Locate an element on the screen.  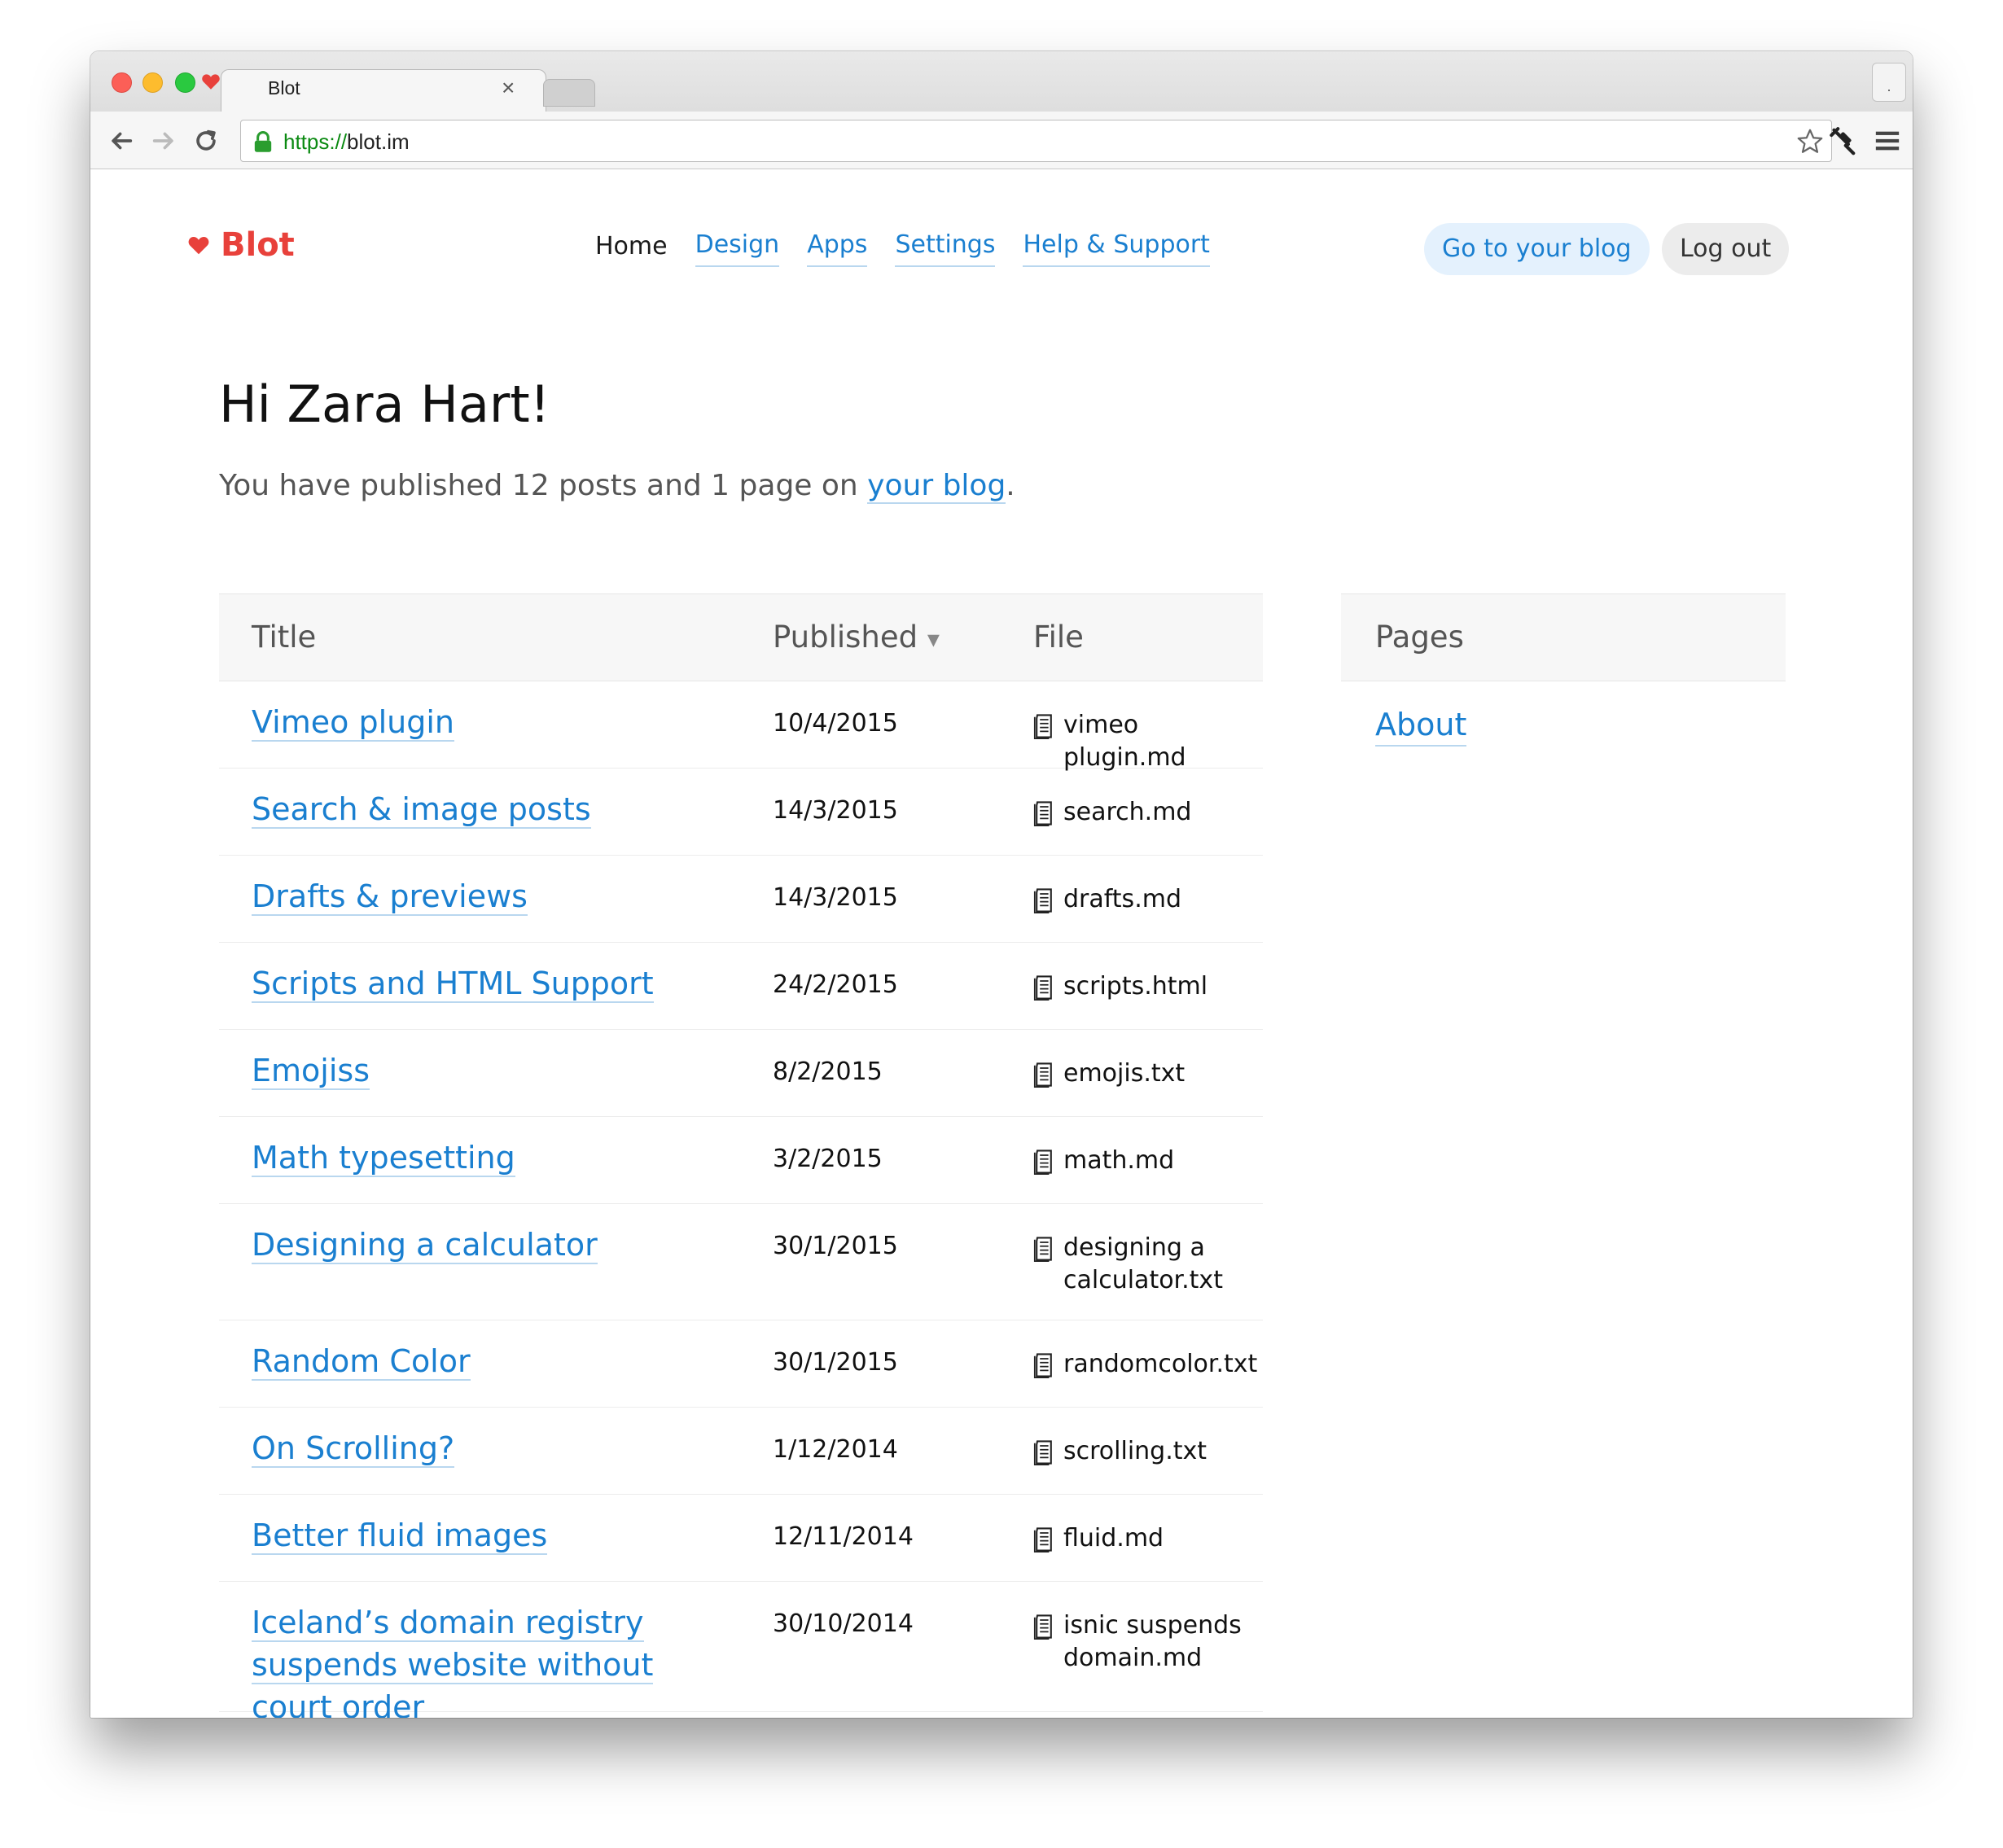
post-file: vimeo plugin.md is located at coordinates (1143, 741).